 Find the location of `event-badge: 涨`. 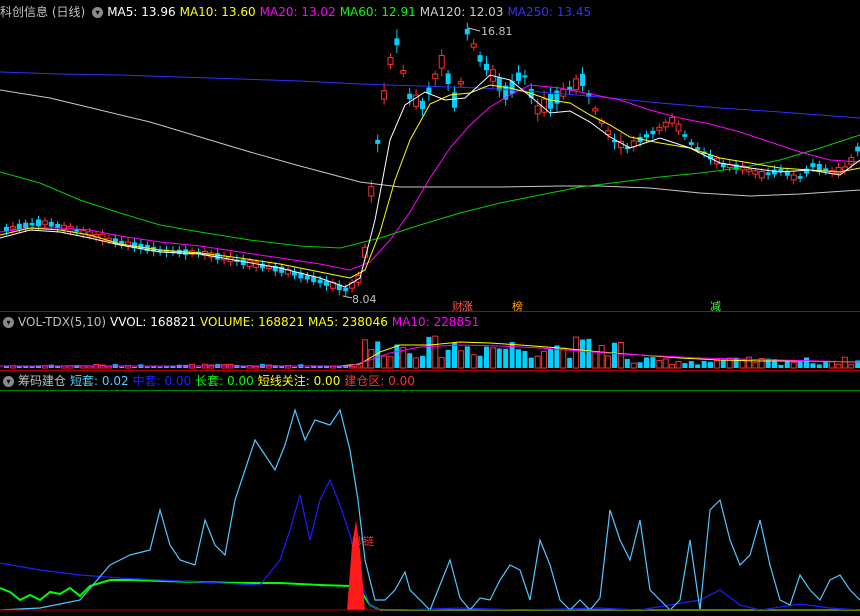

event-badge: 涨 is located at coordinates (467, 306).